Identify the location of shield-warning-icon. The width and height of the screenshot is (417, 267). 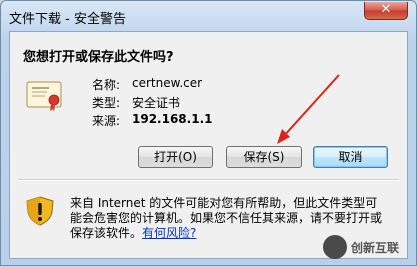
(40, 211).